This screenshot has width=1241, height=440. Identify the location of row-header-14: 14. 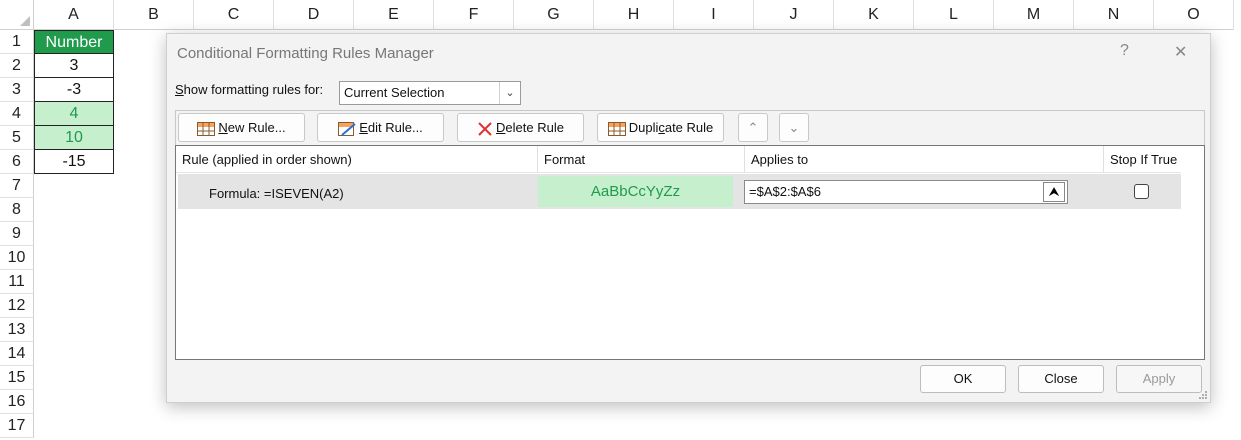
(17, 354).